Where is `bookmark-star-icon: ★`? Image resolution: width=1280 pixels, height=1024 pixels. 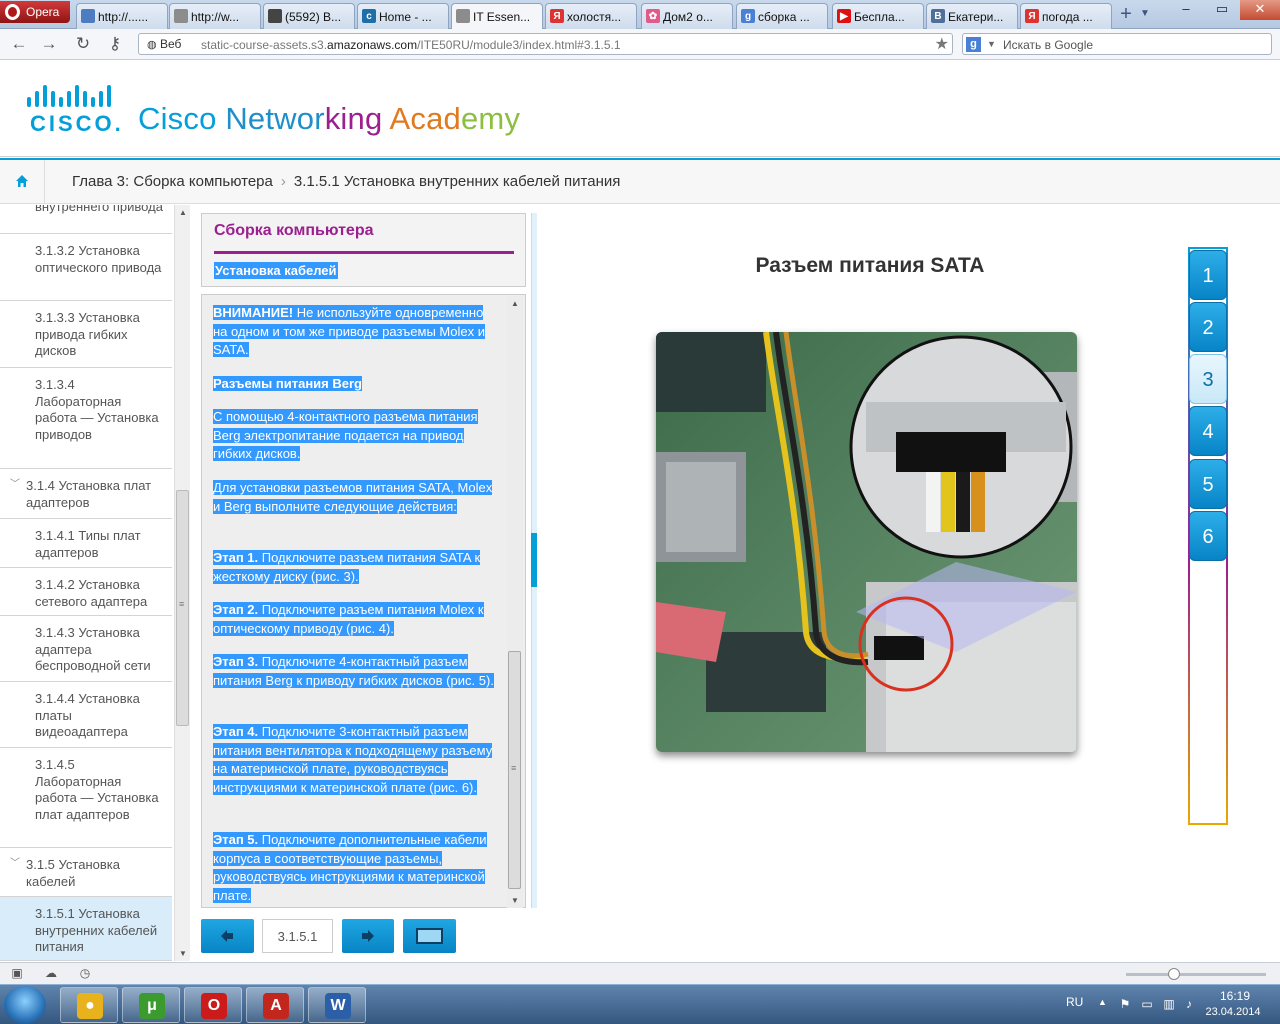 bookmark-star-icon: ★ is located at coordinates (942, 44).